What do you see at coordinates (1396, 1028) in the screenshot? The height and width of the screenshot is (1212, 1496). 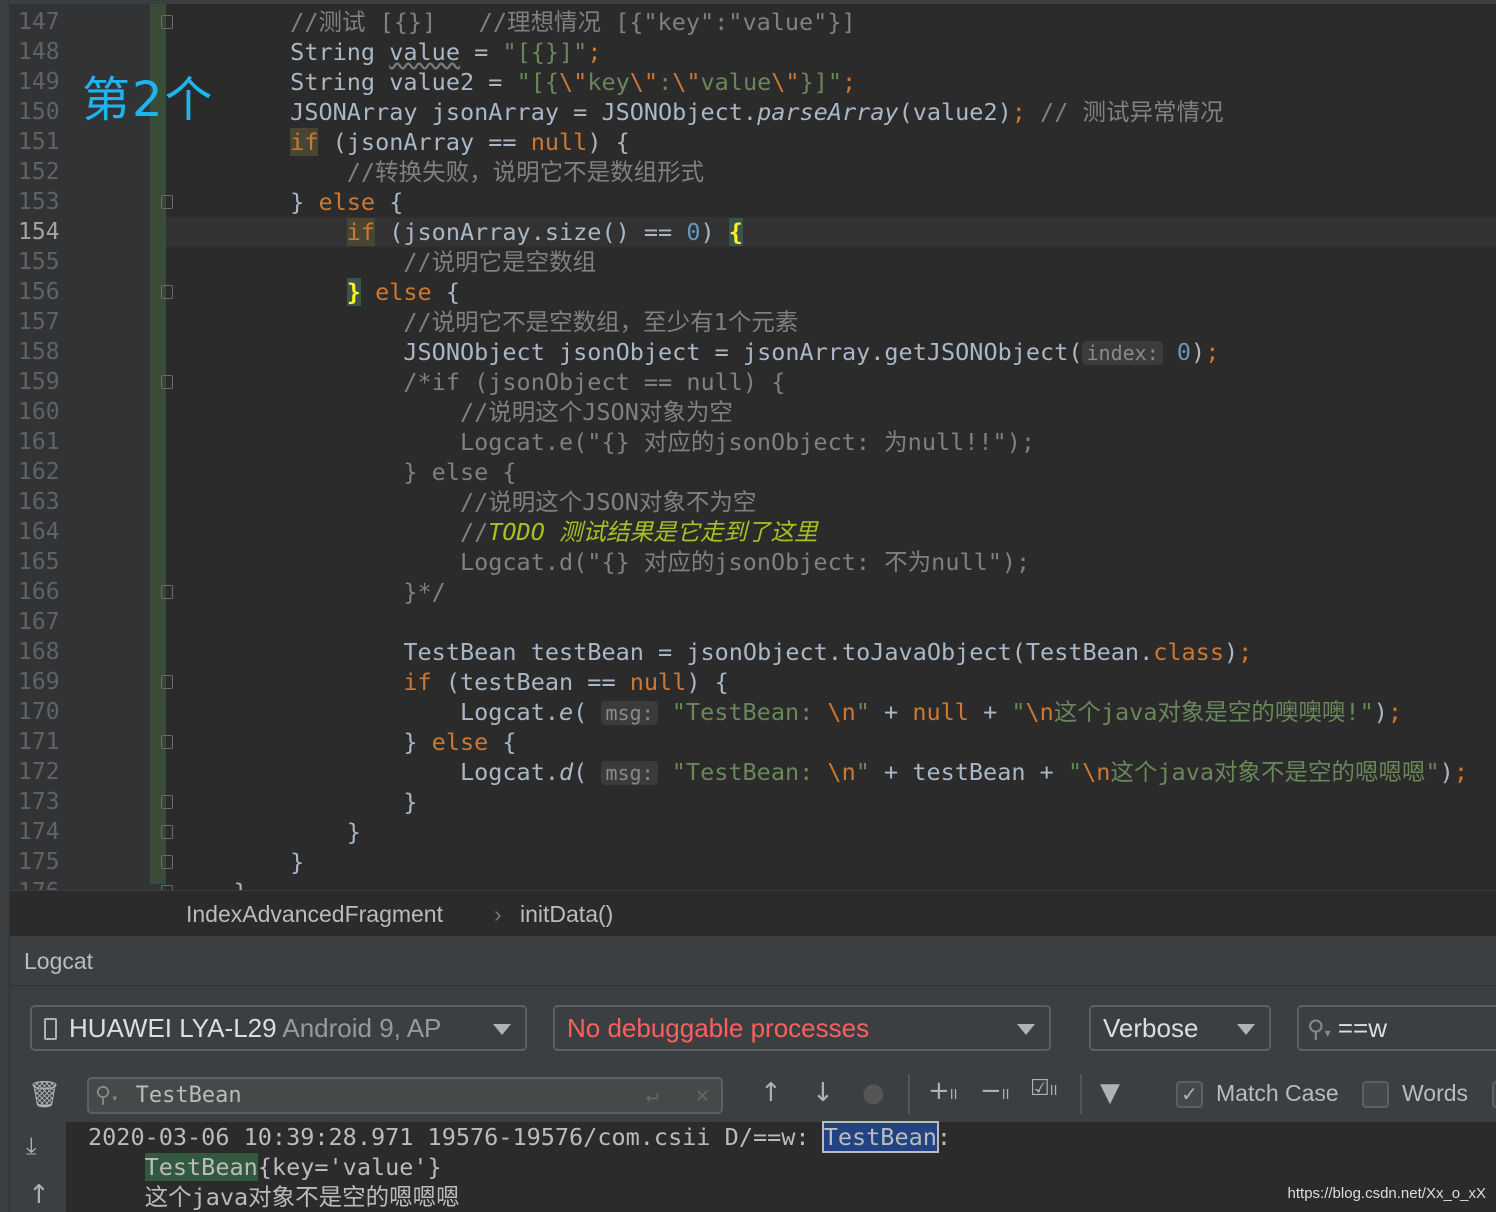 I see `regex-filter-input: ⚲▾ ==w` at bounding box center [1396, 1028].